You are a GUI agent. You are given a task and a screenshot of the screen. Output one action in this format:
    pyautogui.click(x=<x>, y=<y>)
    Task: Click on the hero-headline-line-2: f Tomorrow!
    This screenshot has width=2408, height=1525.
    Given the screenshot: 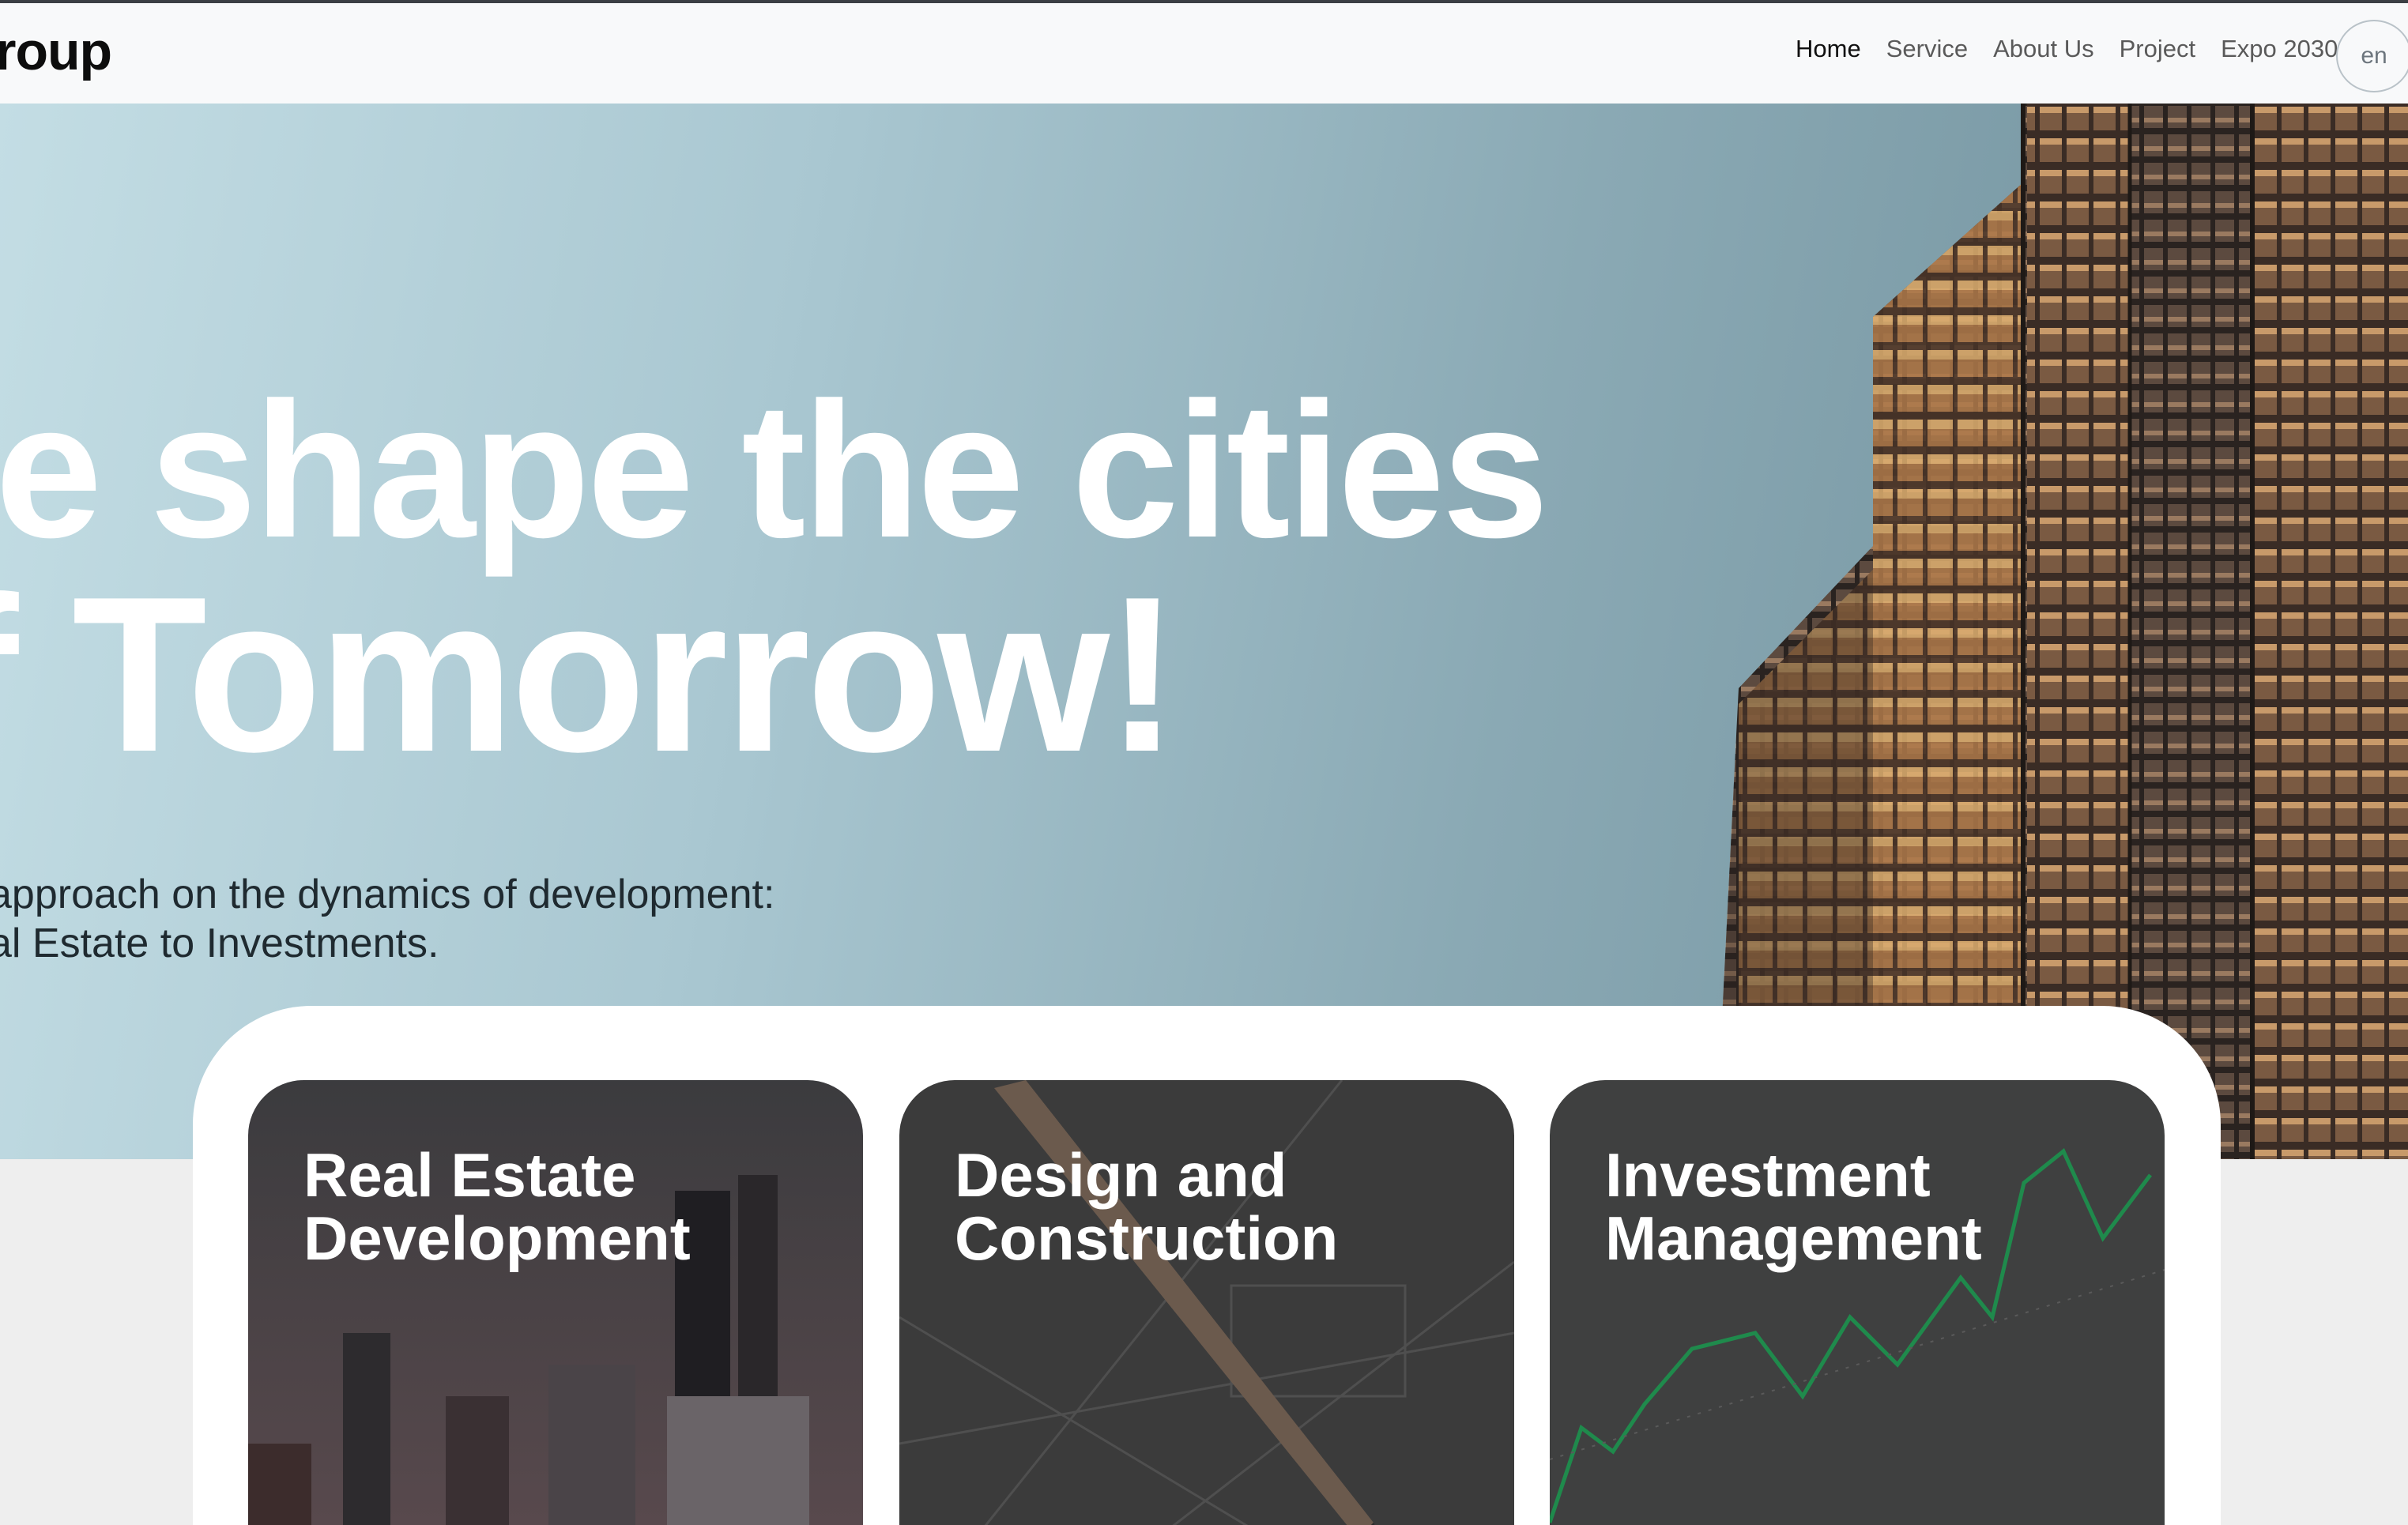 What is the action you would take?
    pyautogui.click(x=589, y=675)
    